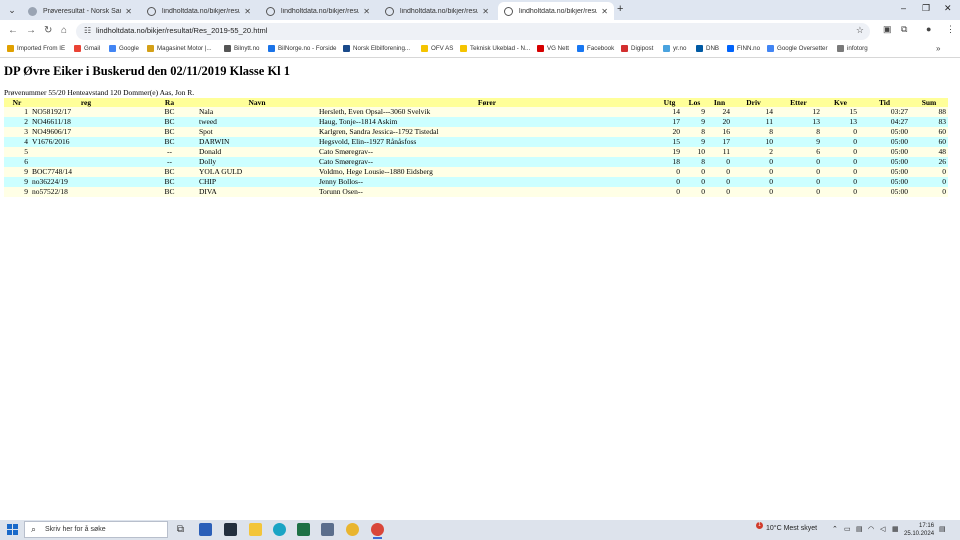  I want to click on extensions-puzzle-icon: ⧉, so click(904, 29).